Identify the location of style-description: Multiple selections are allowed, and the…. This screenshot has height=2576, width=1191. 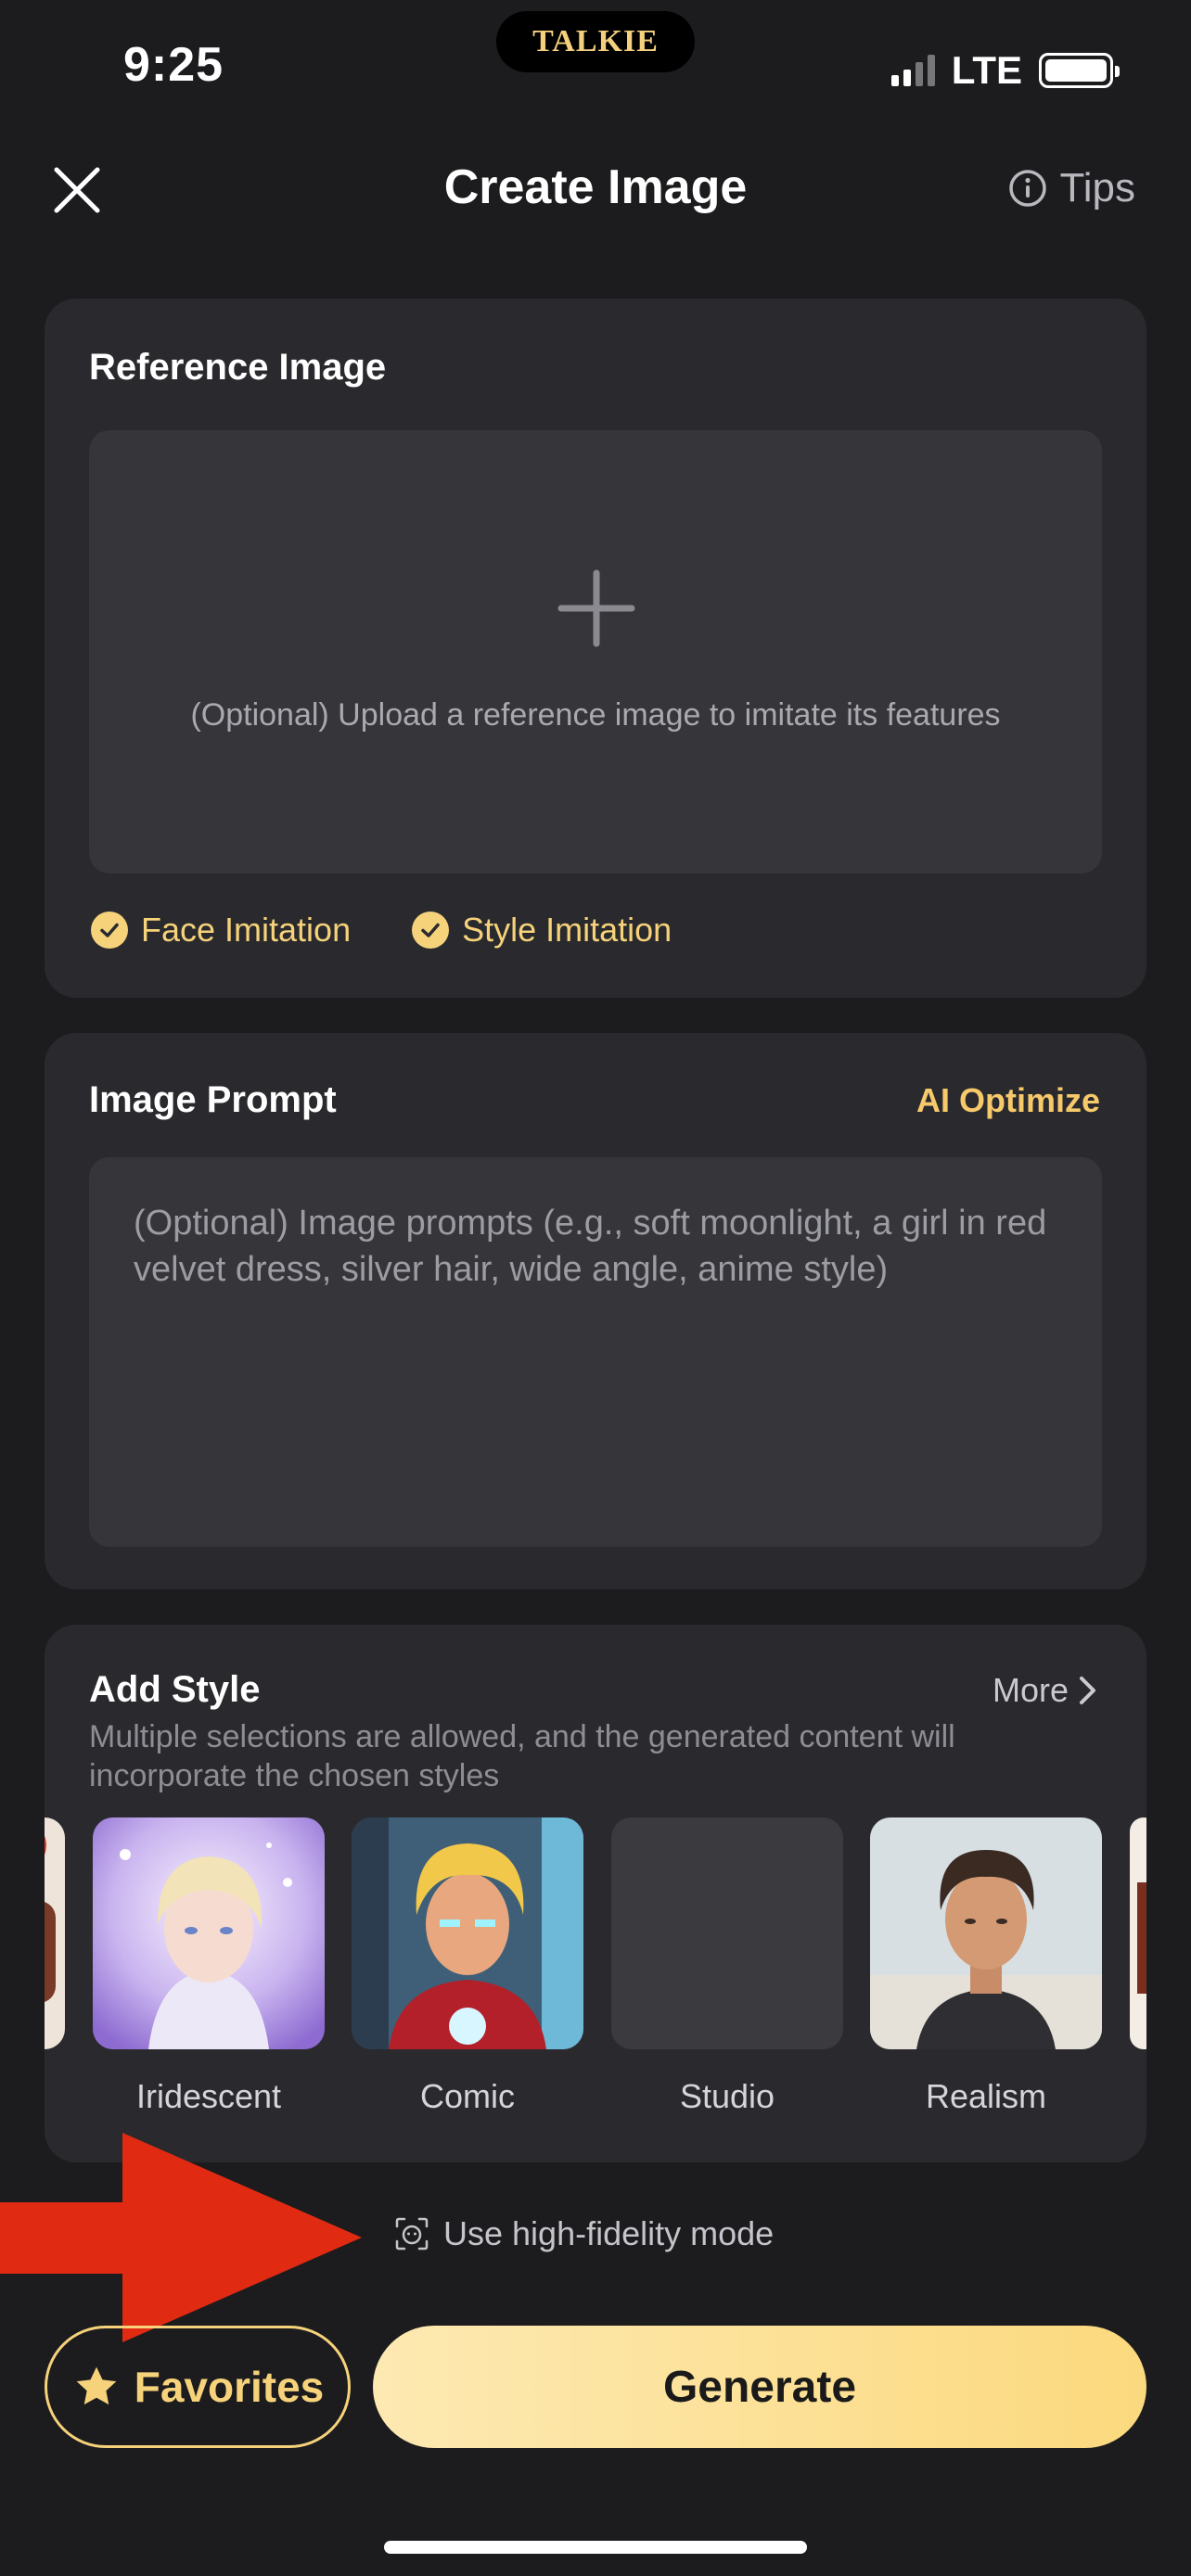
(522, 1756).